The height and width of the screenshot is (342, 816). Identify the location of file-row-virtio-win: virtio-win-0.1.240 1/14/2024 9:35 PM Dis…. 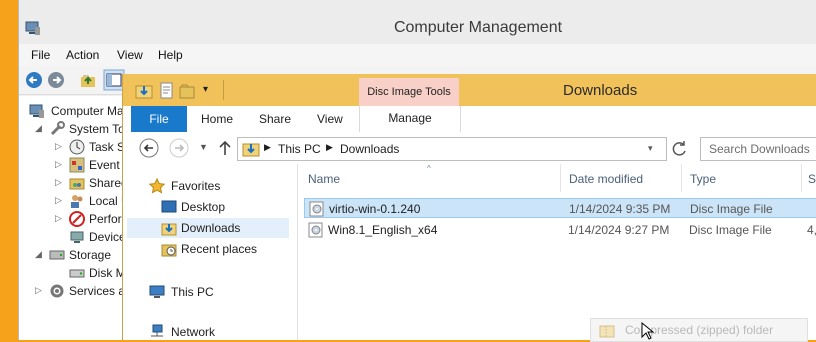
(560, 208).